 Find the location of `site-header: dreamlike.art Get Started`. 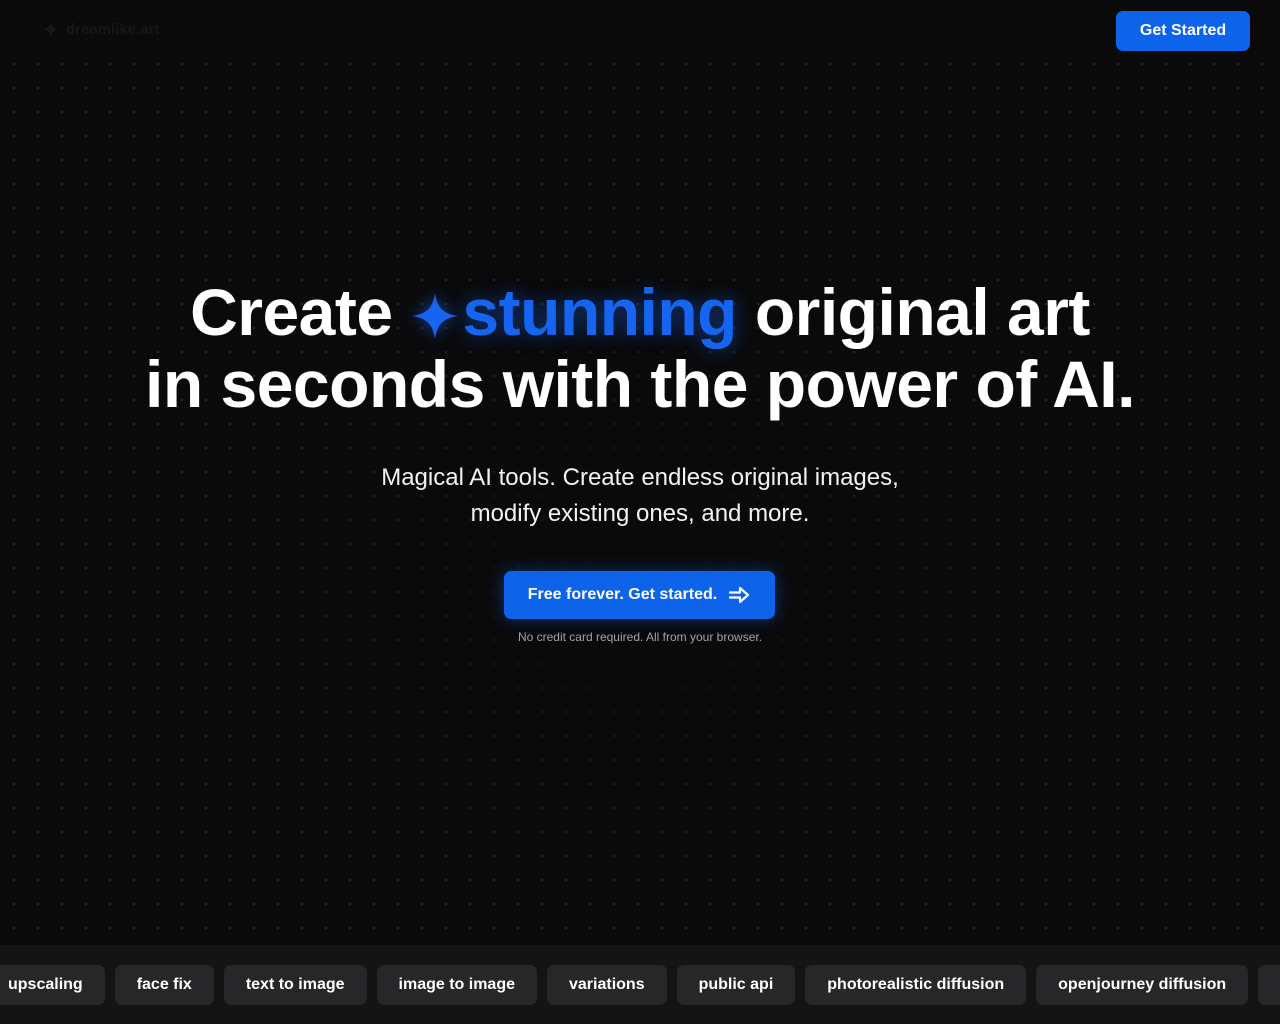

site-header: dreamlike.art Get Started is located at coordinates (640, 31).